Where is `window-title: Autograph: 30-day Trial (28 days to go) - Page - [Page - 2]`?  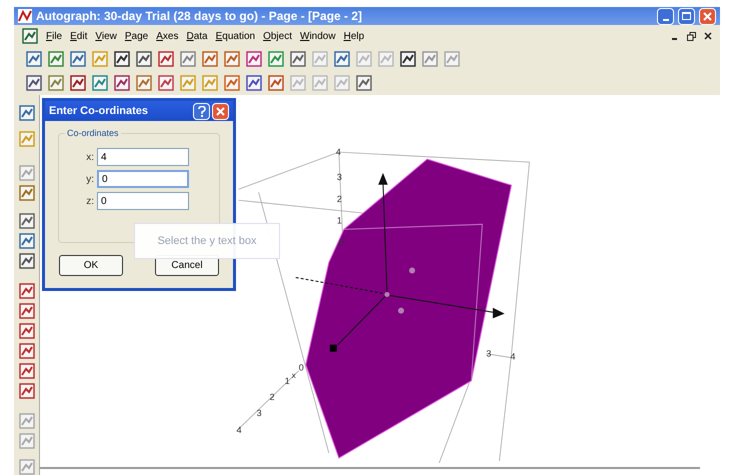 window-title: Autograph: 30-day Trial (28 days to go) - Page - [Page - 2] is located at coordinates (199, 16).